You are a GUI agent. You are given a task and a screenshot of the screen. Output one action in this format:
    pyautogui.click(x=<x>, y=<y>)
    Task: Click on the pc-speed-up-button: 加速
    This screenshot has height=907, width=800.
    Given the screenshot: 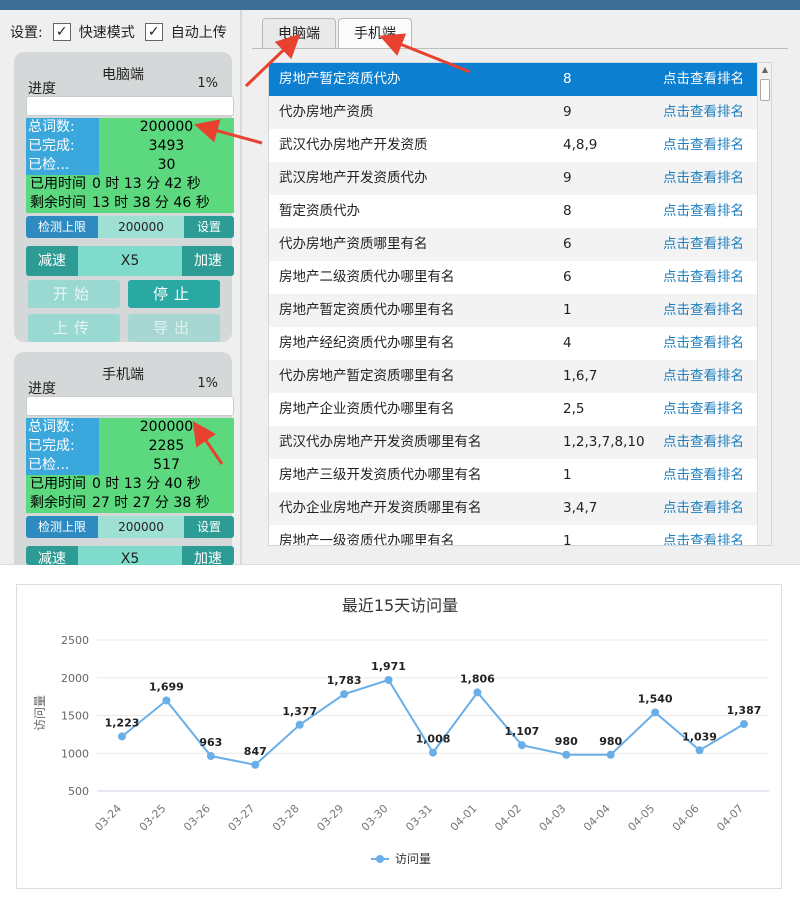 What is the action you would take?
    pyautogui.click(x=208, y=261)
    